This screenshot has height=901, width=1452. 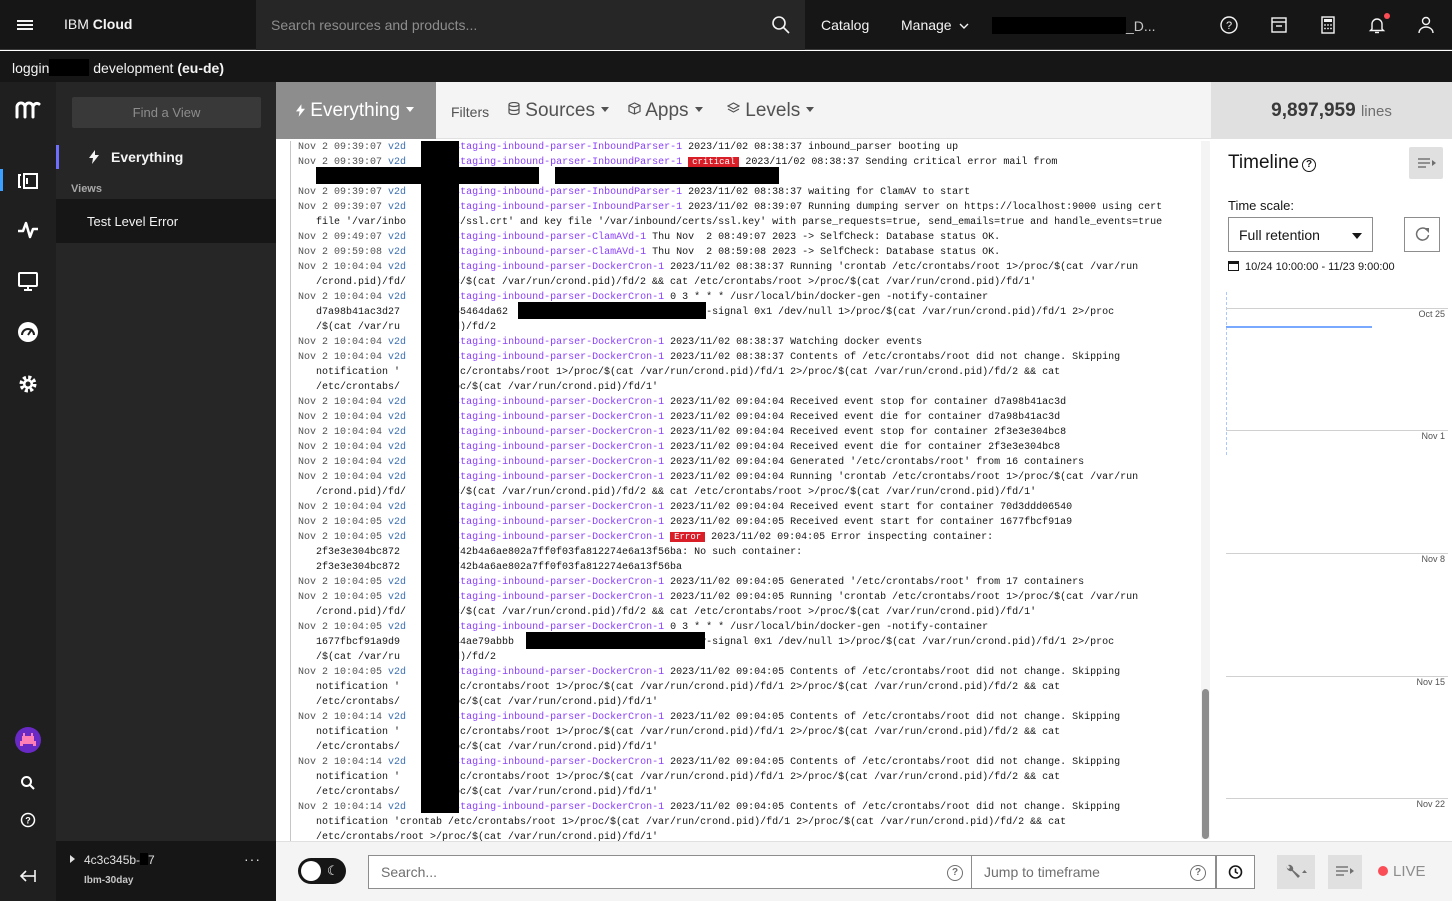 I want to click on redacted-column, so click(x=440, y=477).